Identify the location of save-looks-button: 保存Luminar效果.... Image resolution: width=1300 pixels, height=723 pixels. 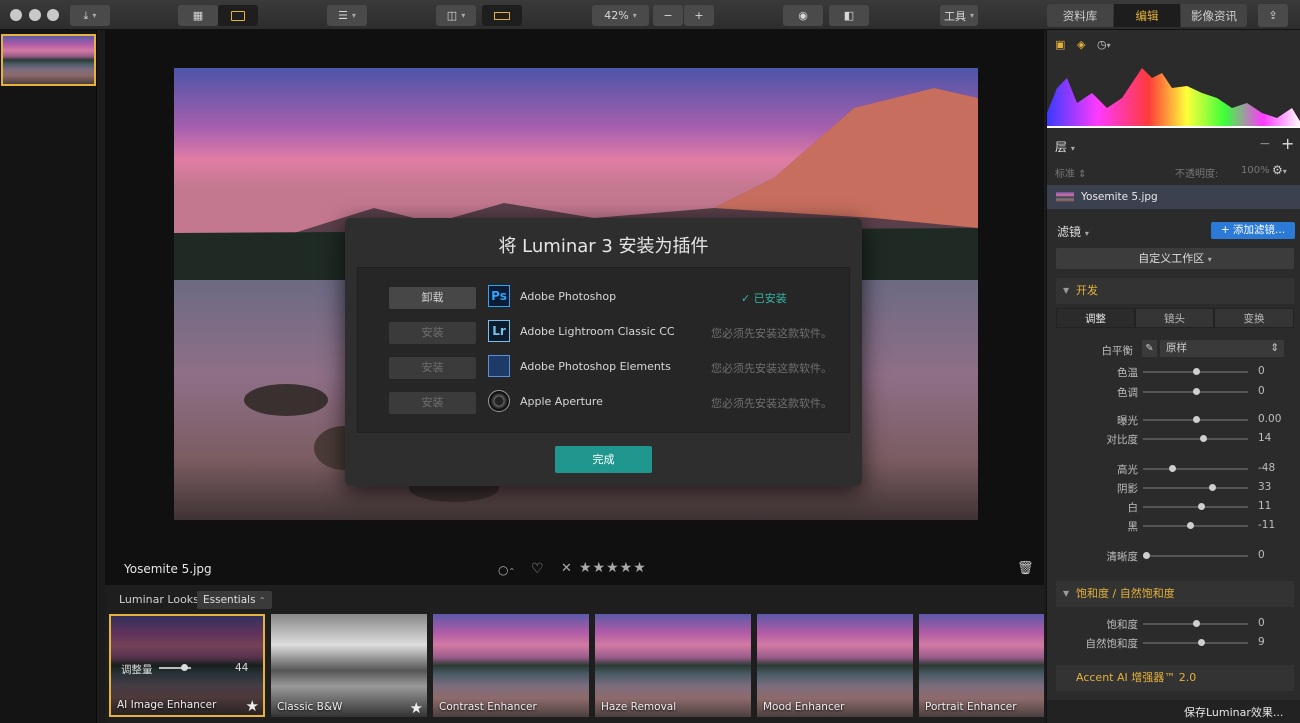
(1233, 712).